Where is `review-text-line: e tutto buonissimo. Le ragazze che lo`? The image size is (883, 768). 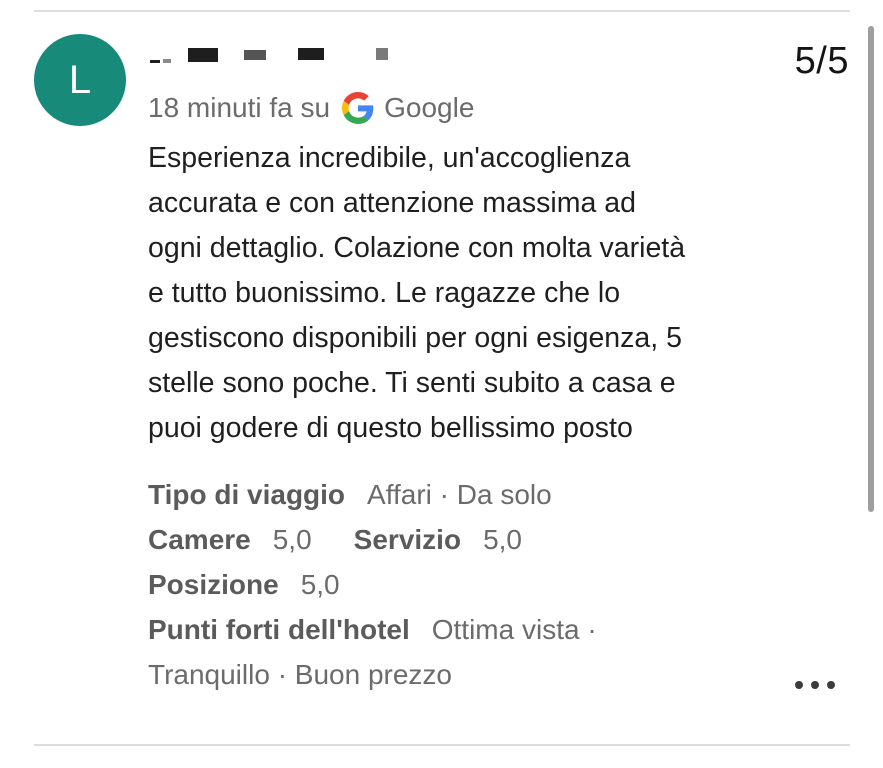 review-text-line: e tutto buonissimo. Le ragazze che lo is located at coordinates (384, 293).